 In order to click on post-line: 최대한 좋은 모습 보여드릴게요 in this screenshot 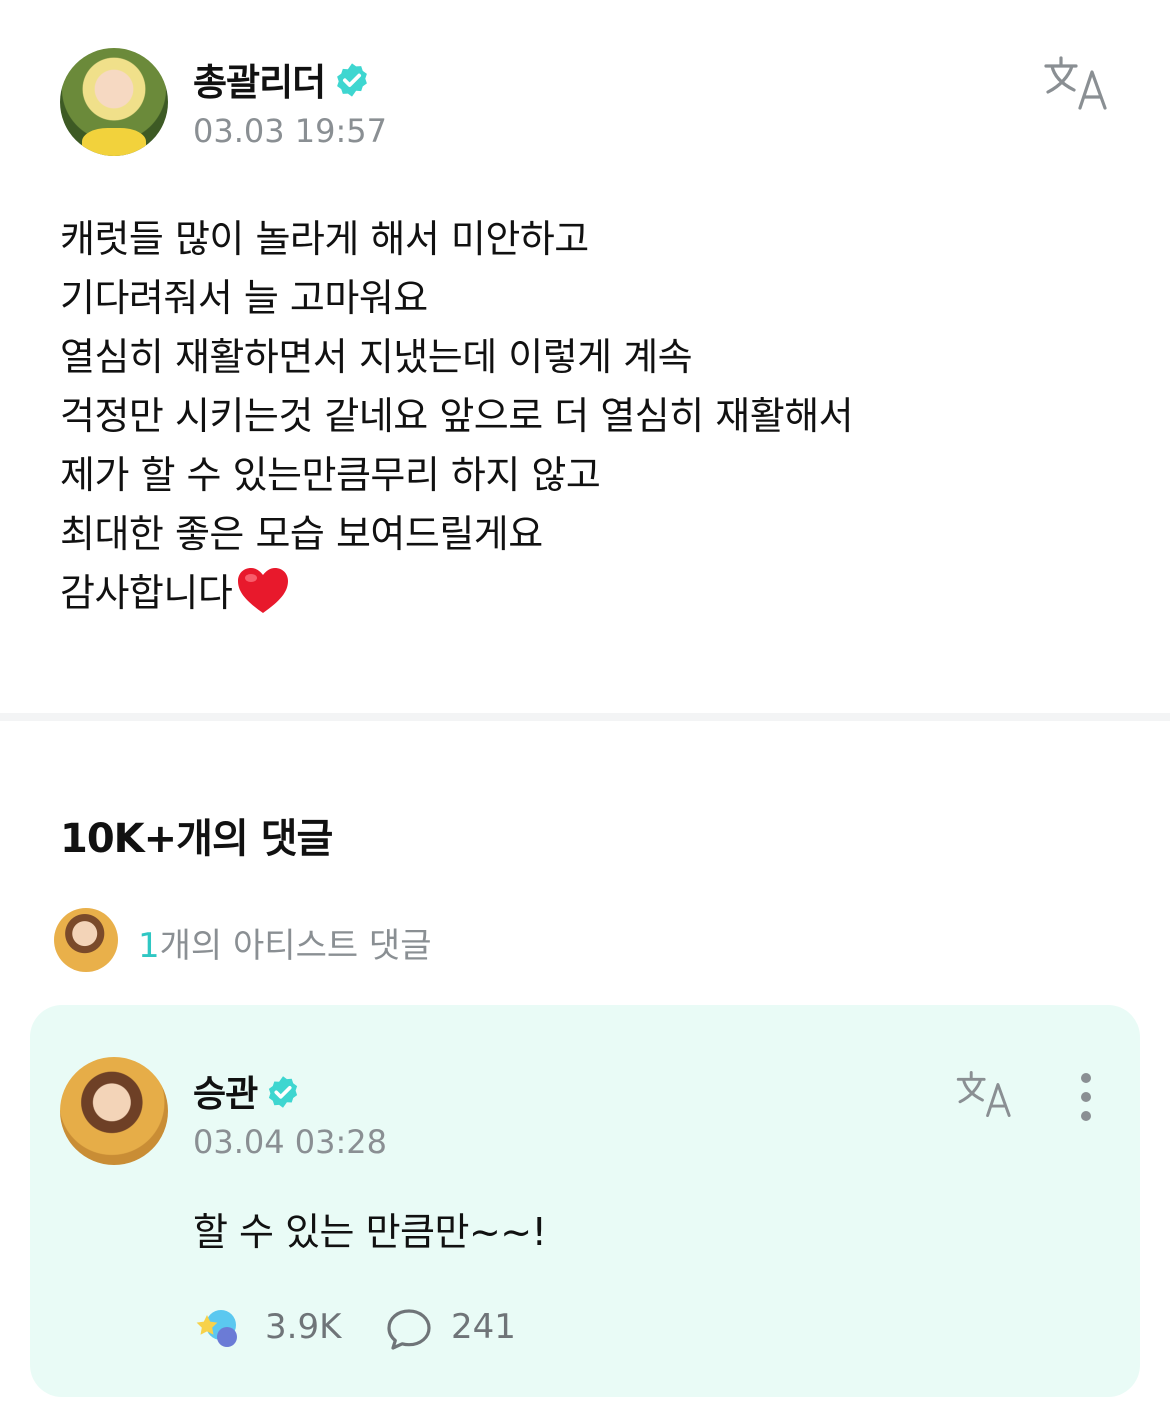, I will do `click(301, 534)`.